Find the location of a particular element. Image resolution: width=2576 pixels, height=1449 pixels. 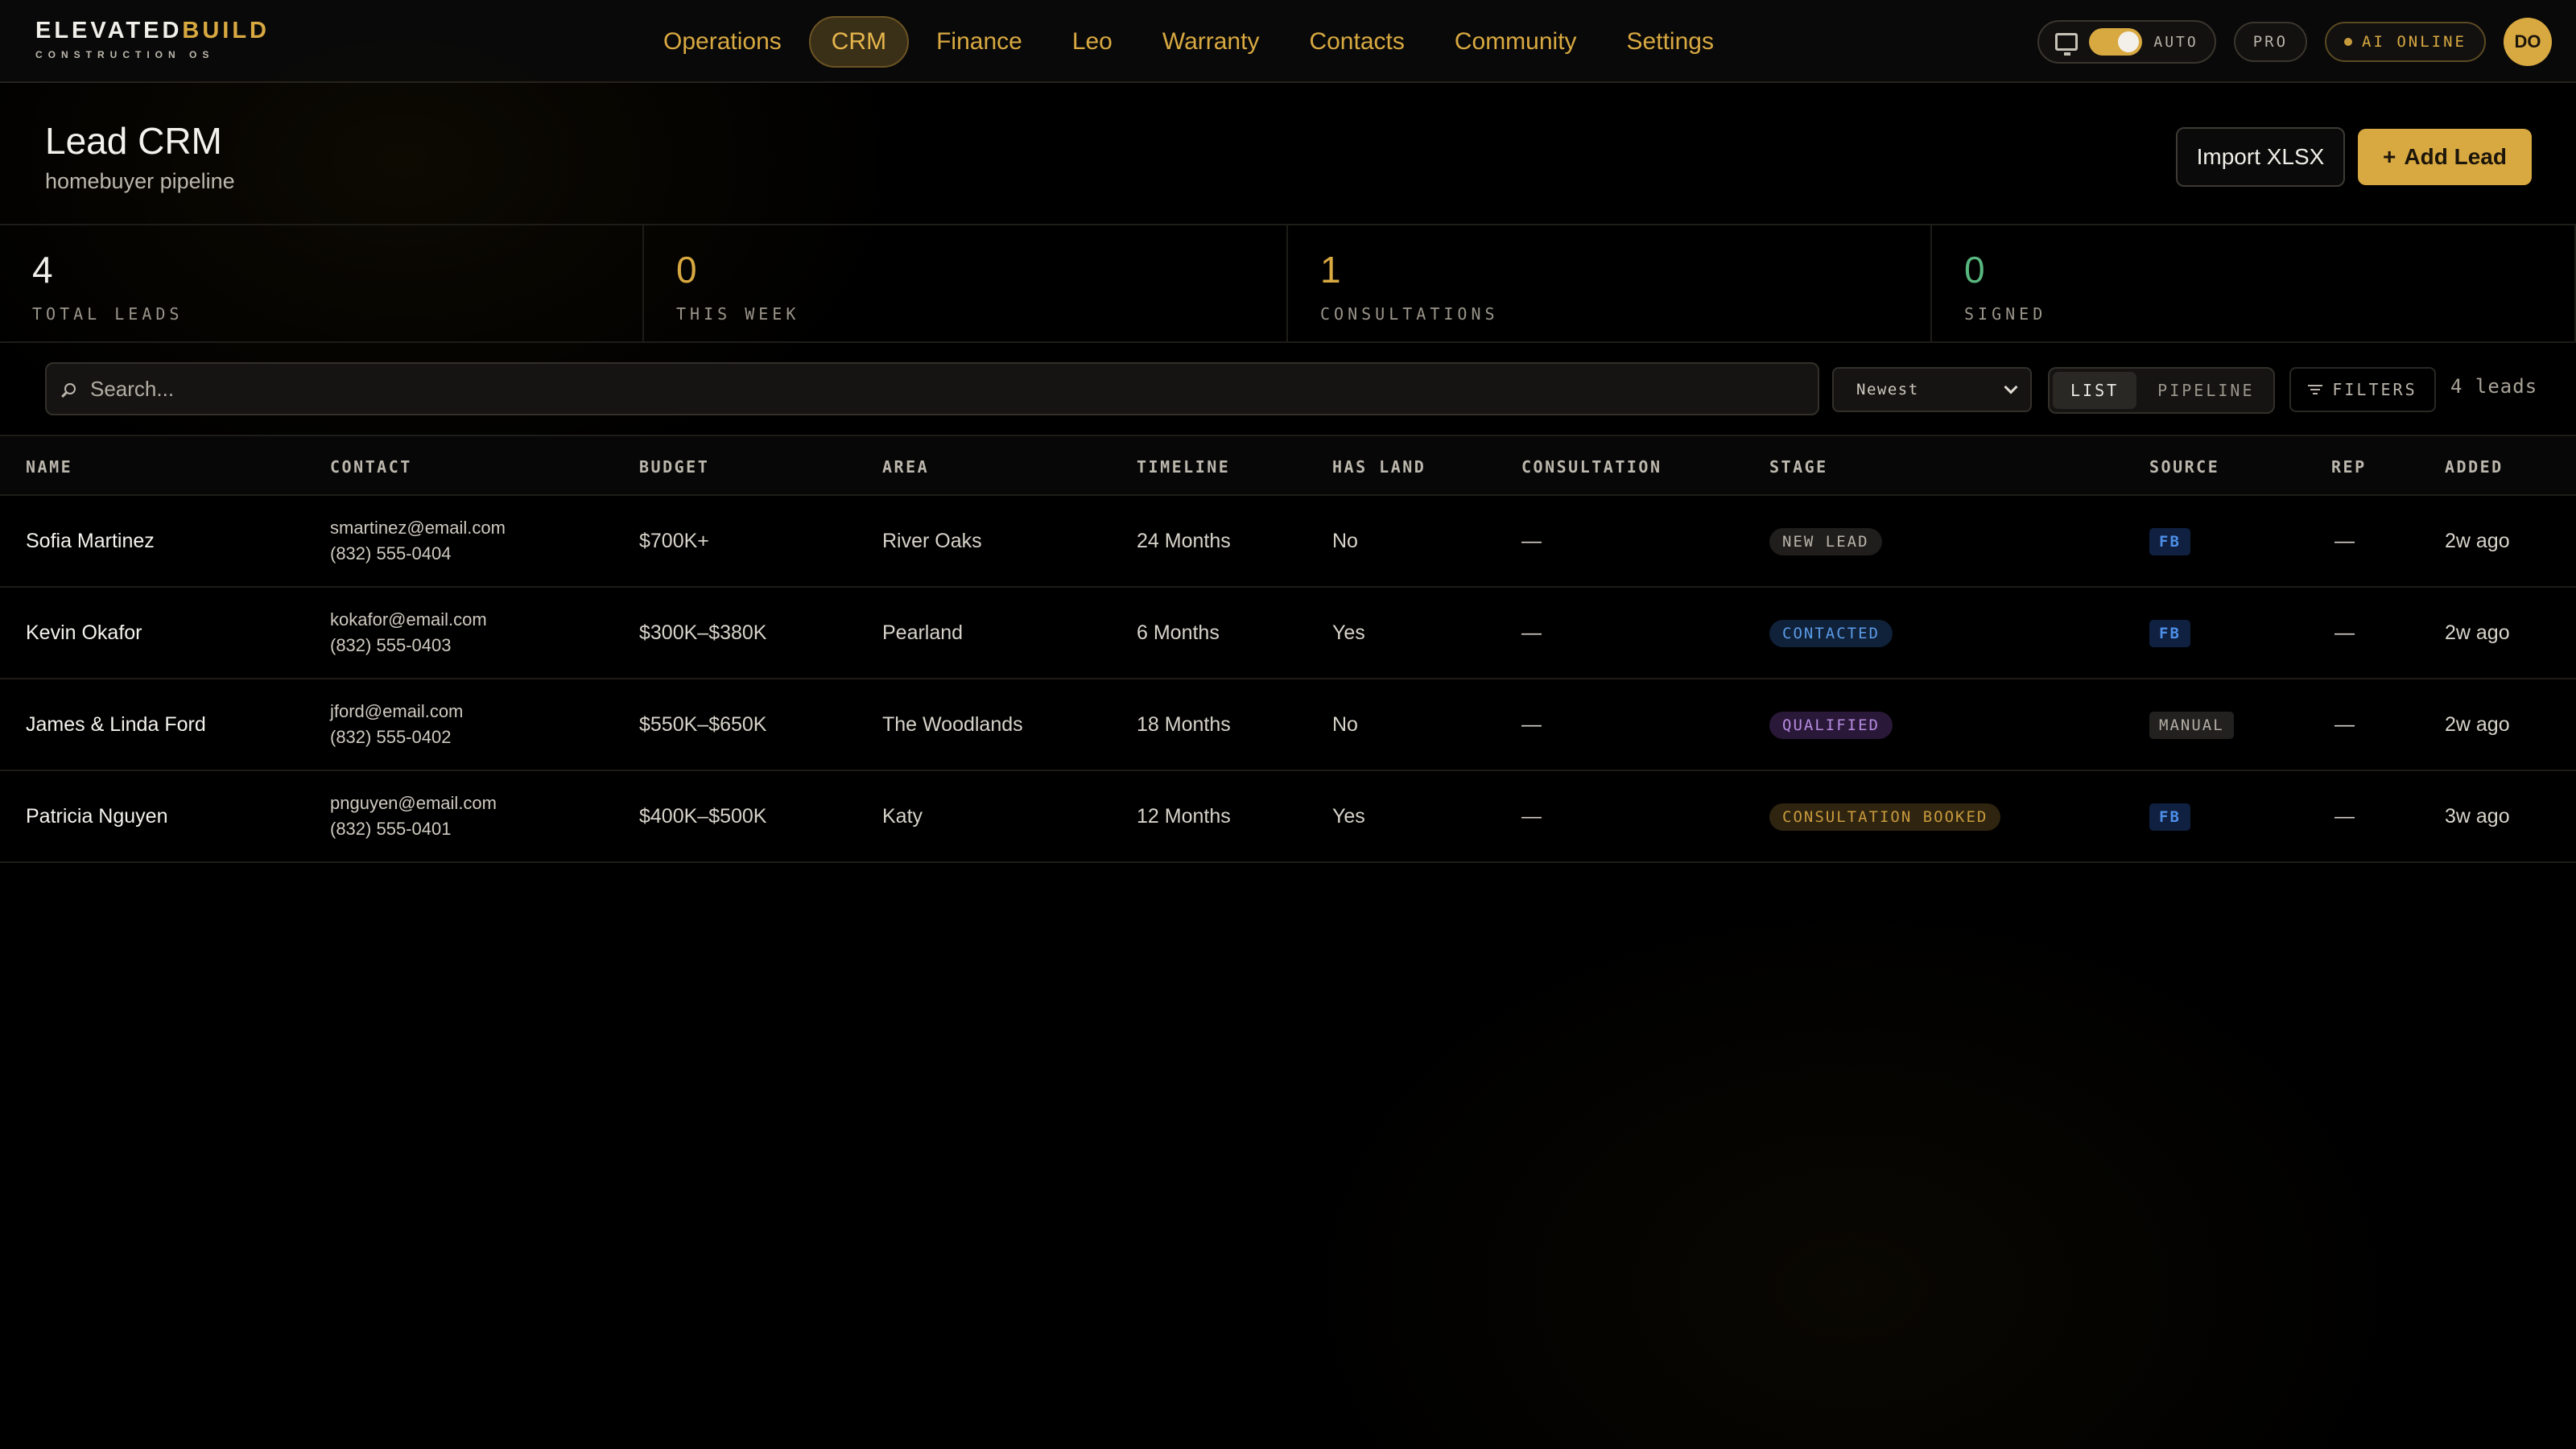

lead-email: smartinez@email.com is located at coordinates (418, 528).